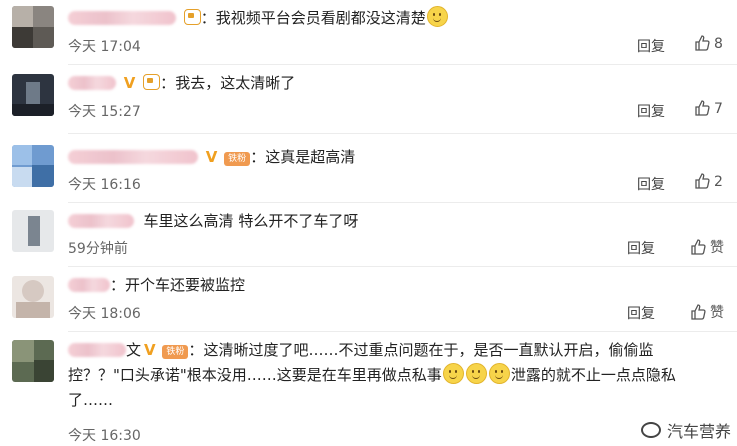 The width and height of the screenshot is (737, 446). I want to click on comment-line: 车里这么高清 特么开不了车了呀, so click(213, 221).